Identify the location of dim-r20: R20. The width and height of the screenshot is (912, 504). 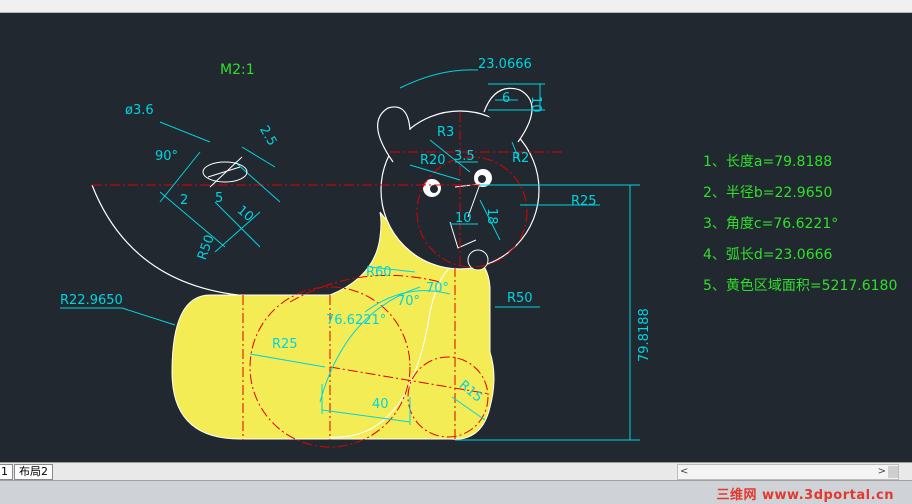
(433, 160).